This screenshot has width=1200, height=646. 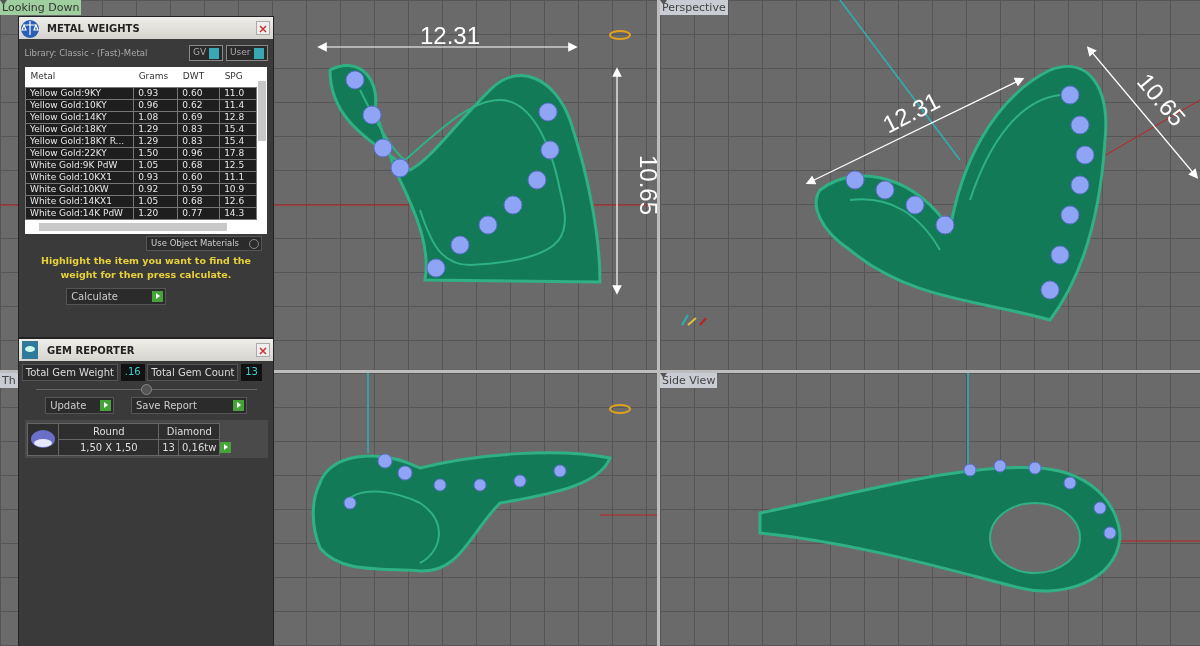 What do you see at coordinates (93, 28) in the screenshot?
I see `panel-title: METAL WEIGHTS` at bounding box center [93, 28].